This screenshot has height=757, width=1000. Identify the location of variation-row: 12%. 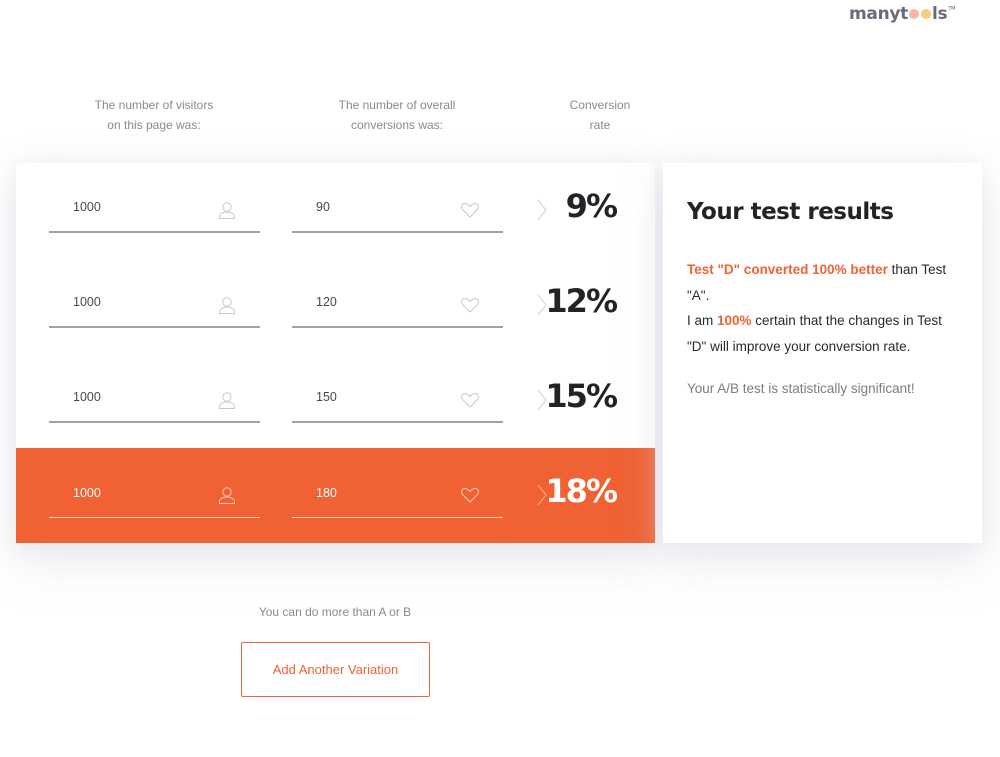
(335, 305).